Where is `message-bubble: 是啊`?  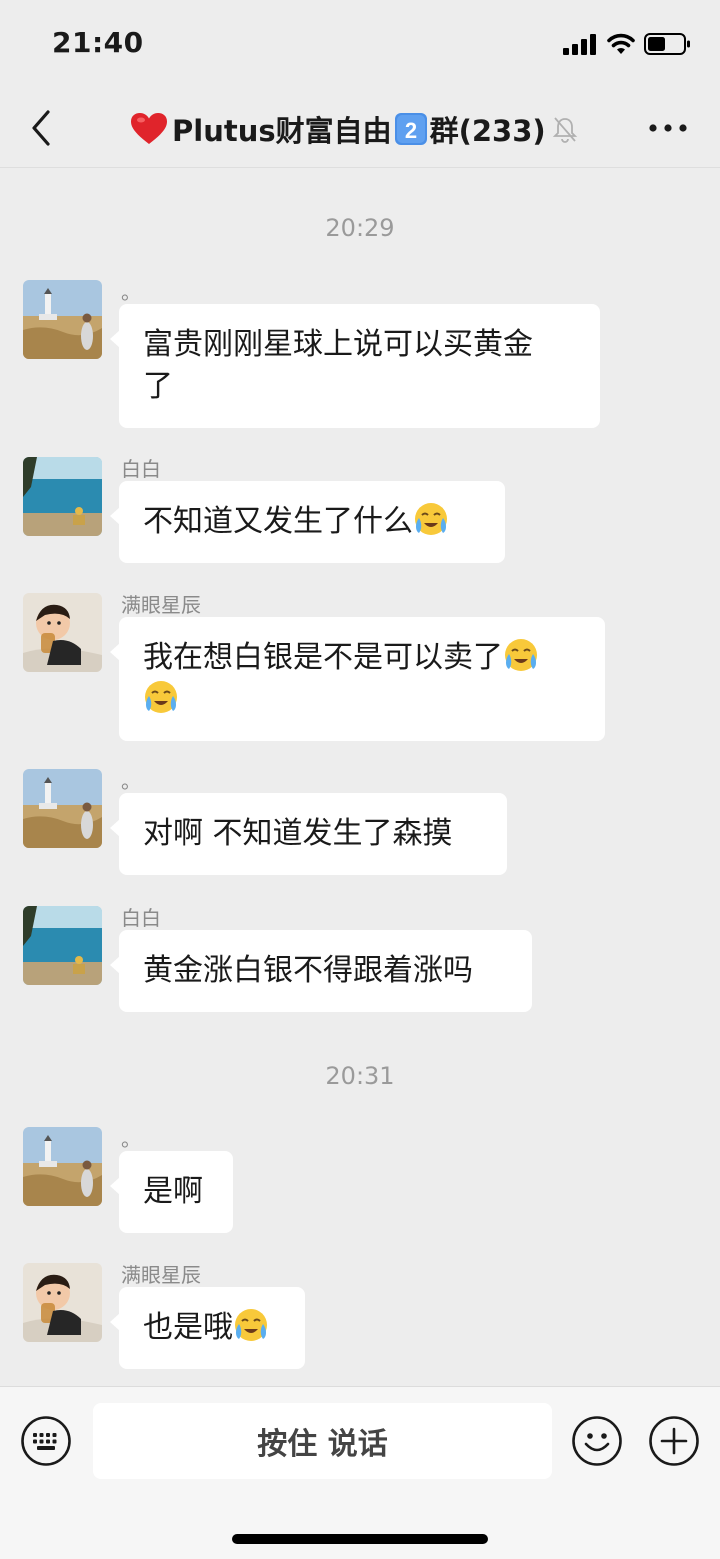 message-bubble: 是啊 is located at coordinates (171, 1192).